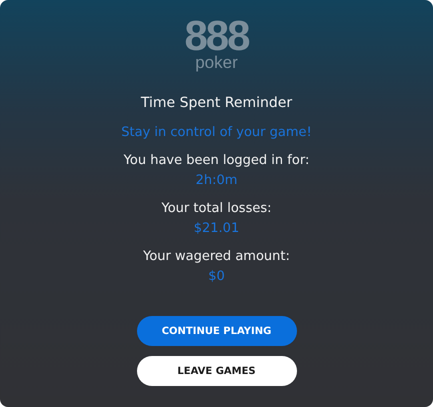 Image resolution: width=433 pixels, height=407 pixels. What do you see at coordinates (216, 36) in the screenshot?
I see `logo-mark: 888` at bounding box center [216, 36].